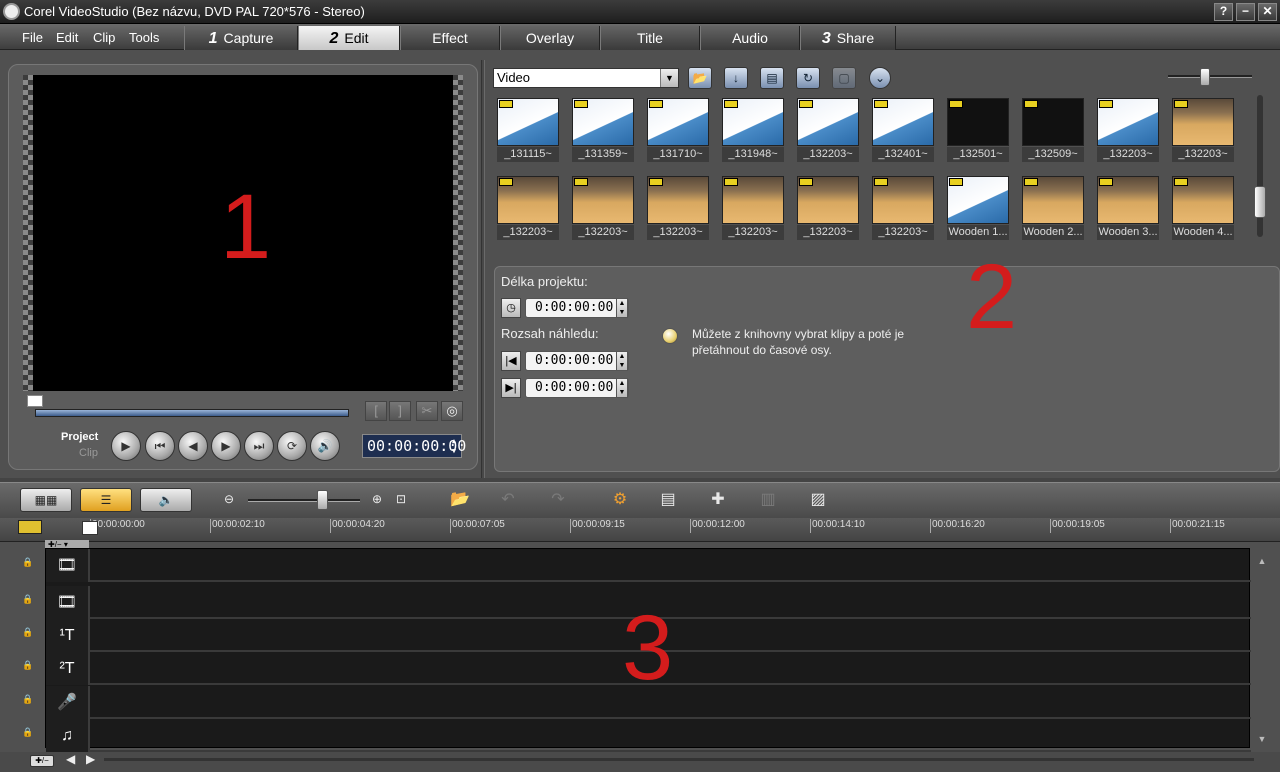 The image size is (1280, 772). I want to click on timeline-view-button: ☰, so click(106, 500).